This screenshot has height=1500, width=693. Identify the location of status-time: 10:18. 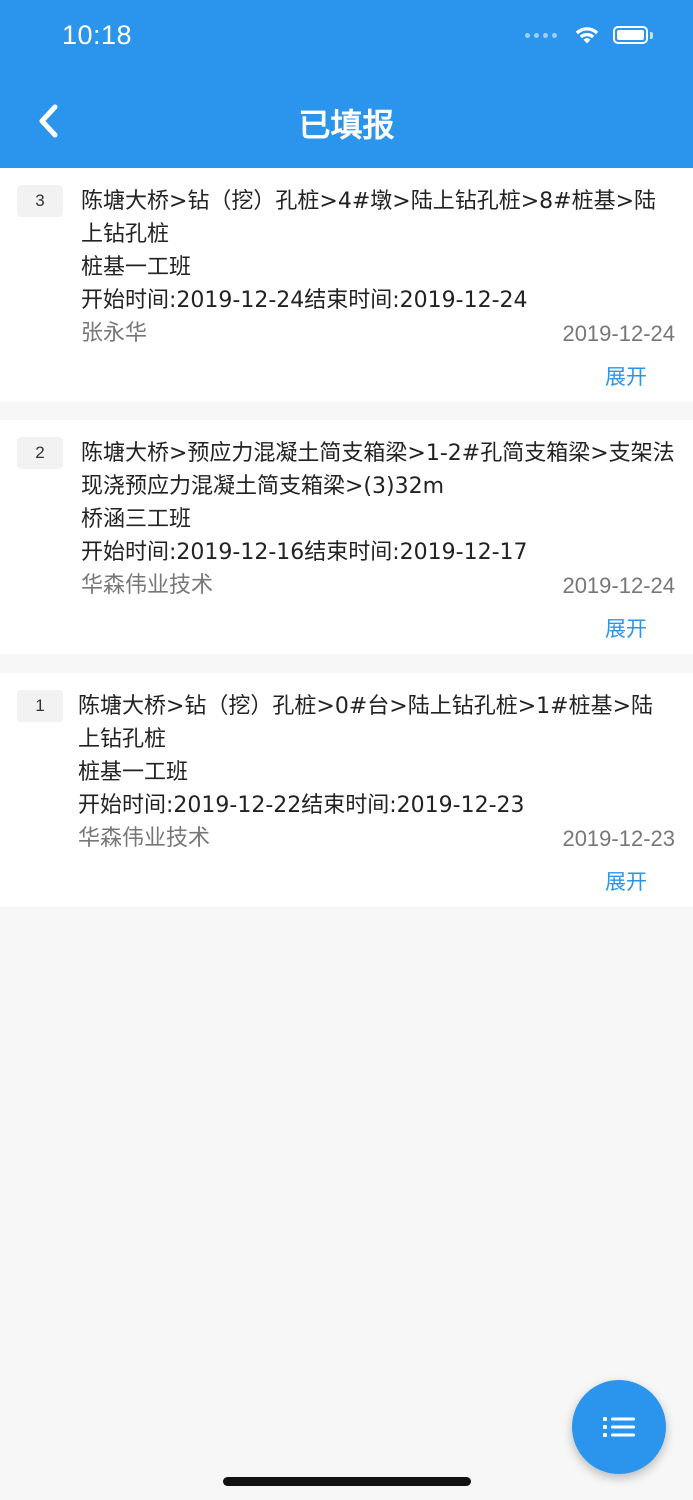
(97, 35).